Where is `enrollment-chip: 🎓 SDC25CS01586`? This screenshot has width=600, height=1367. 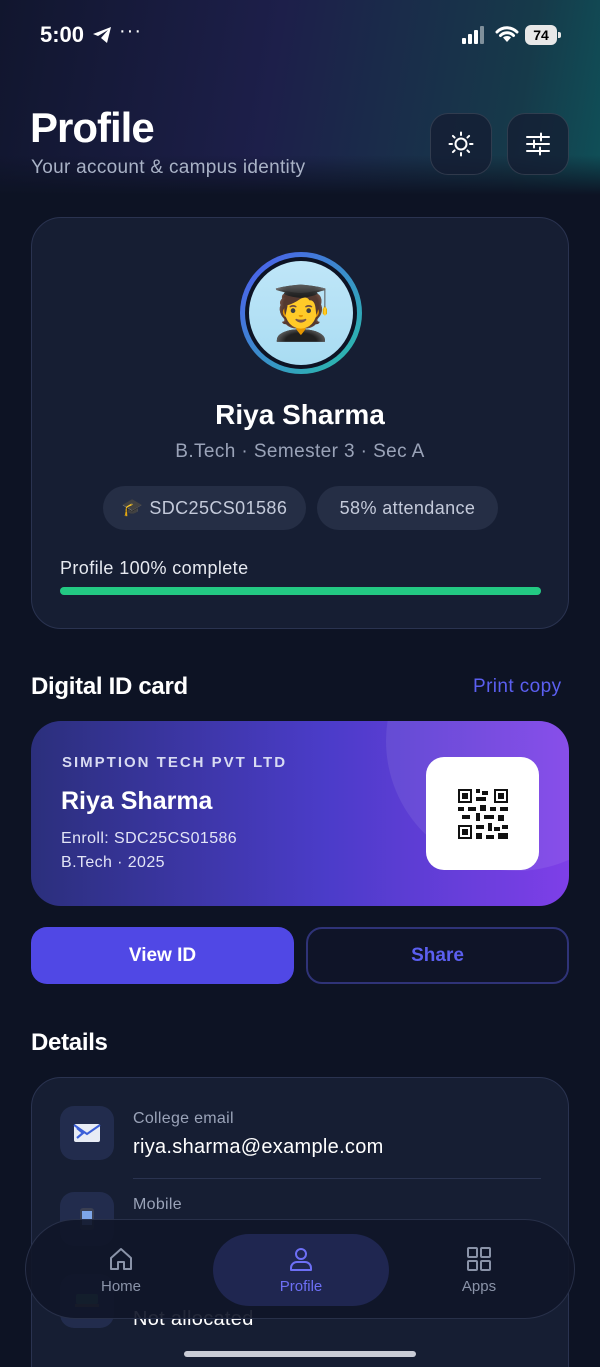
enrollment-chip: 🎓 SDC25CS01586 is located at coordinates (204, 508).